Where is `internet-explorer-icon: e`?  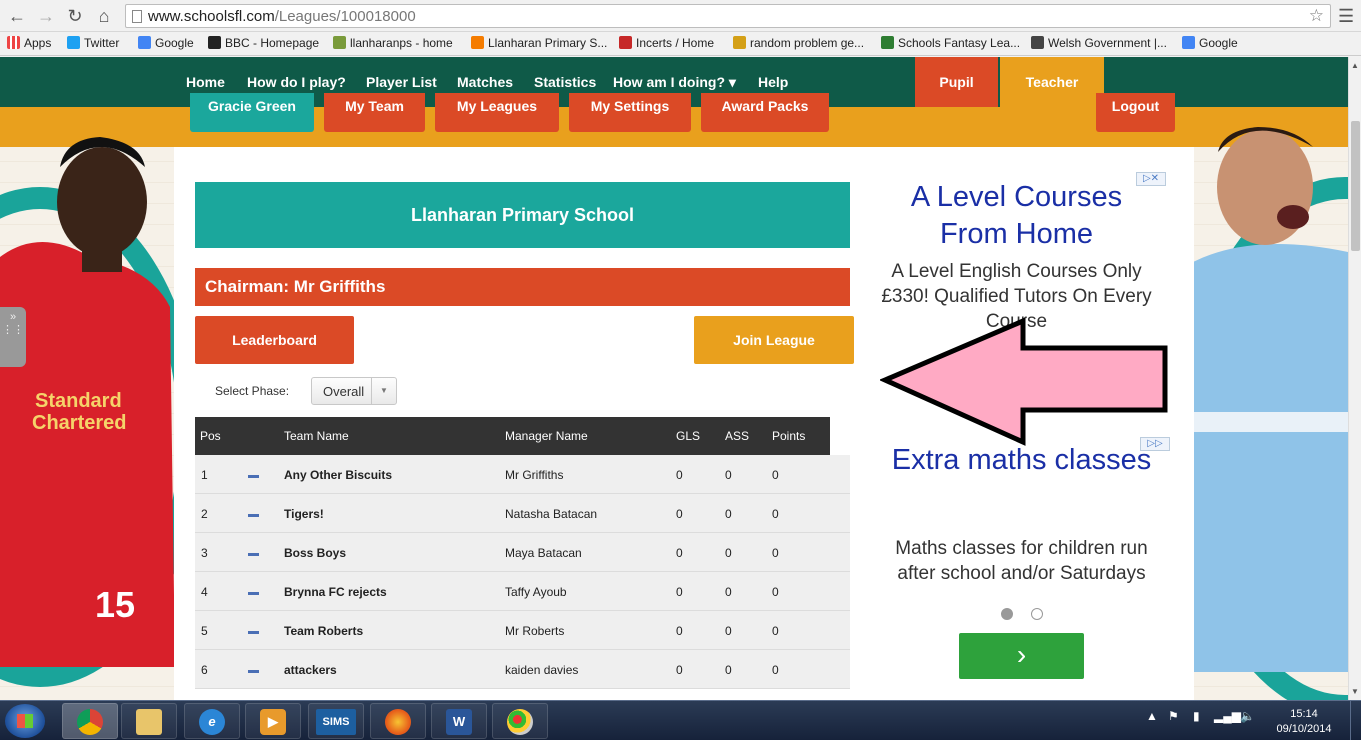 internet-explorer-icon: e is located at coordinates (212, 722).